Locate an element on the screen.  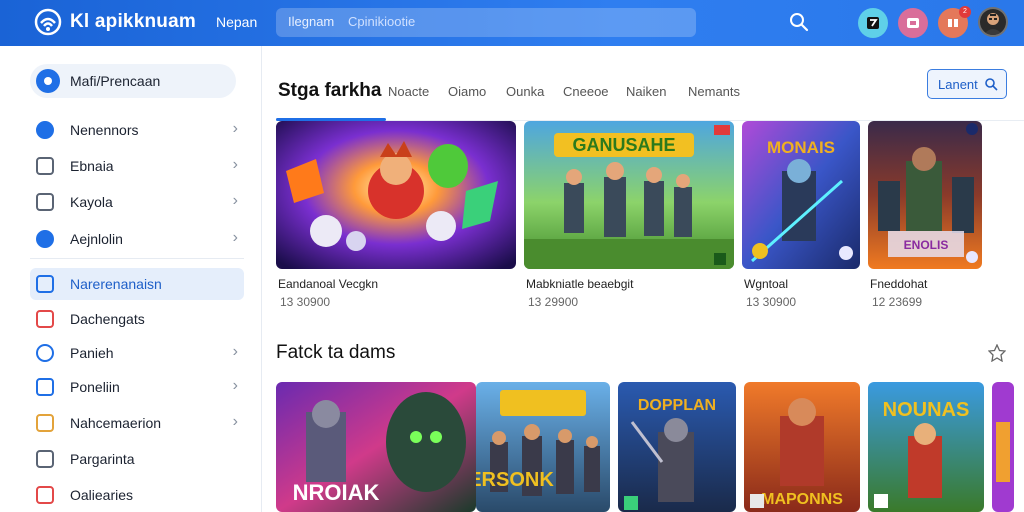
sidebar-item-label: Ebnaia is located at coordinates (92, 166).